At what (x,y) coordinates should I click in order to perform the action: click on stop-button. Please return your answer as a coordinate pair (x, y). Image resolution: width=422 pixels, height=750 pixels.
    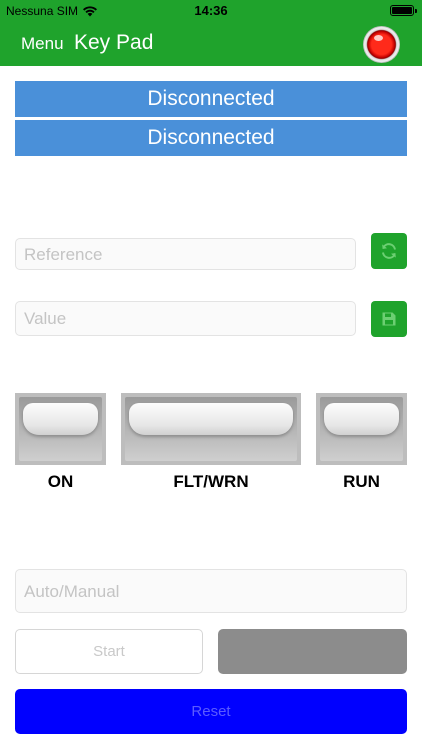
    Looking at the image, I should click on (312, 651).